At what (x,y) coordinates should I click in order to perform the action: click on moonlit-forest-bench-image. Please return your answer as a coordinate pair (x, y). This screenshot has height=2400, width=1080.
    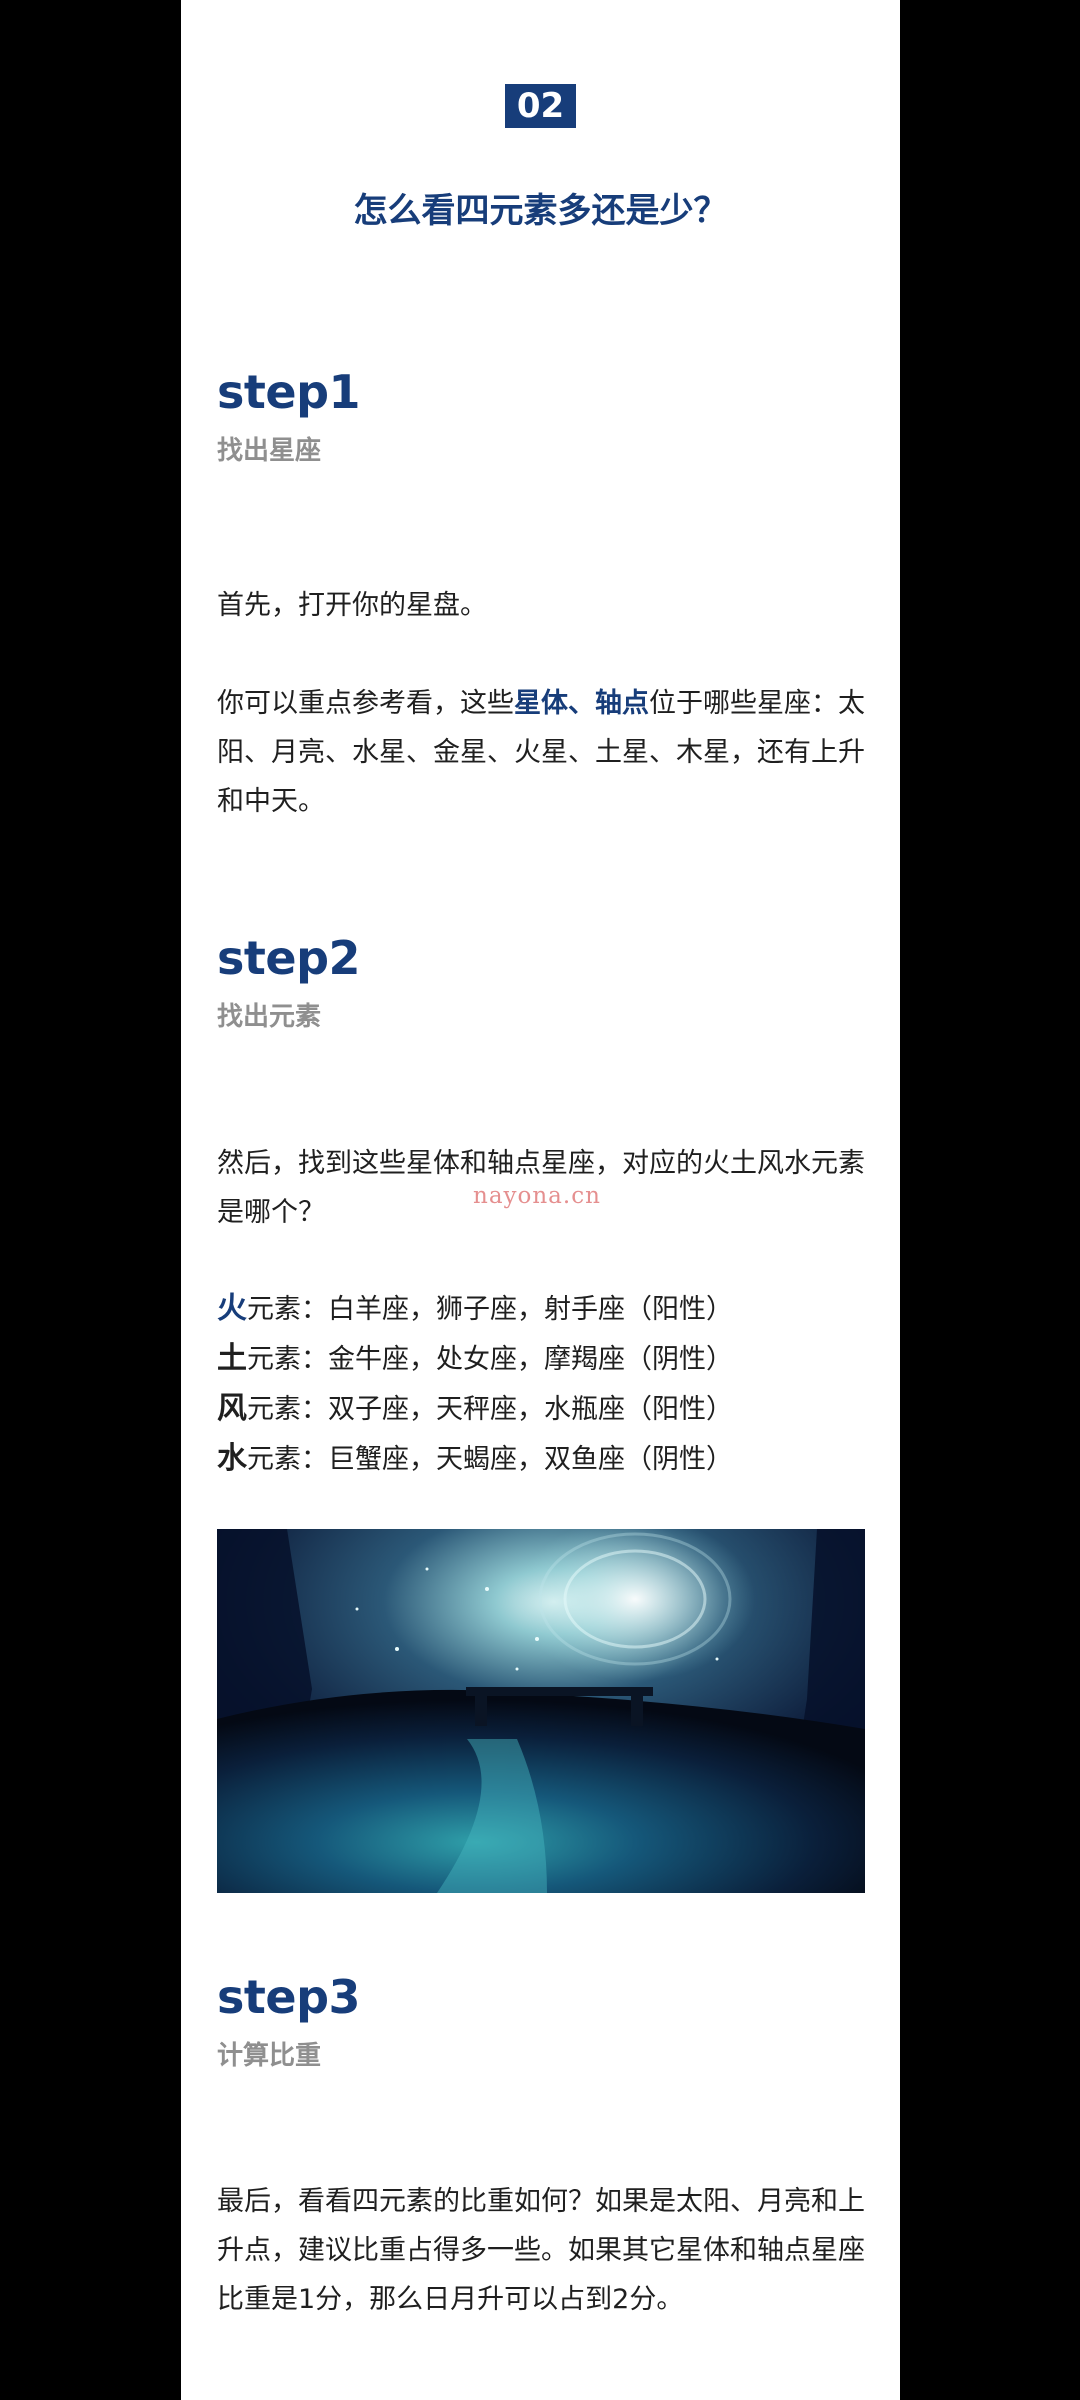
    Looking at the image, I should click on (541, 1711).